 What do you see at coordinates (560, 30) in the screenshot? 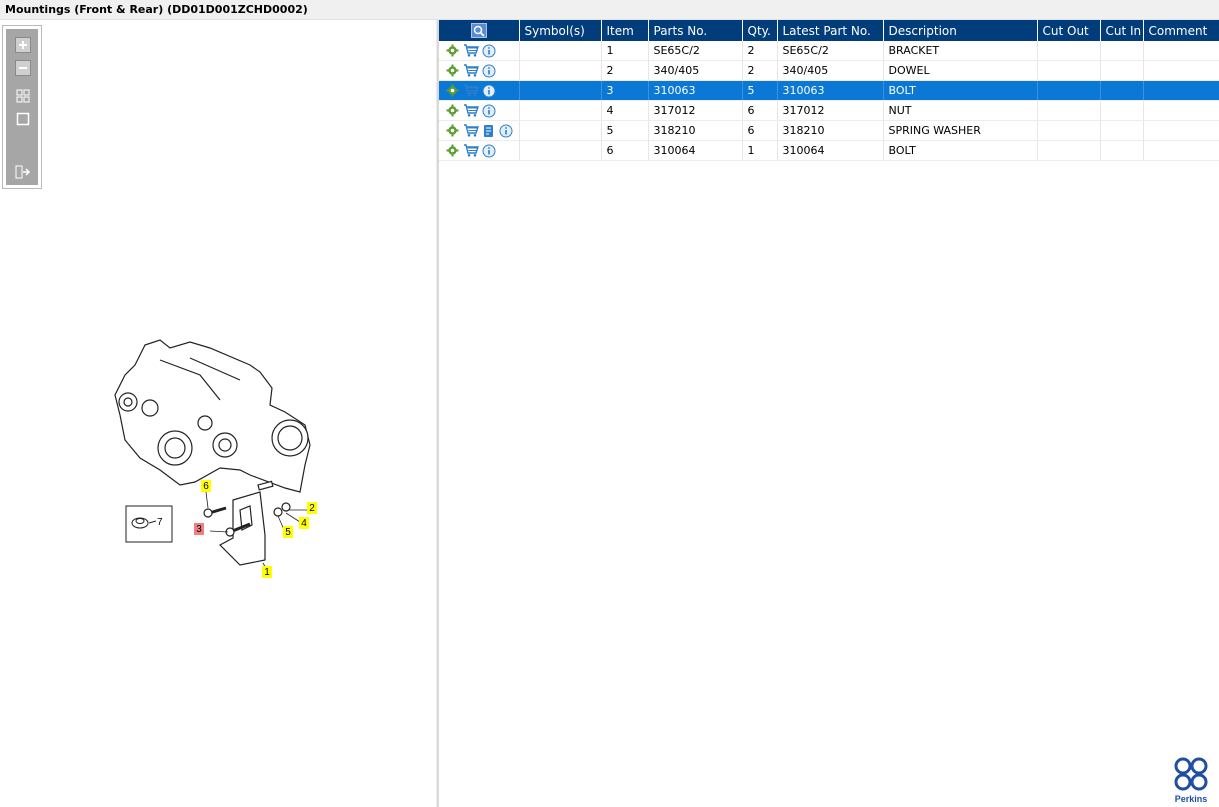
I see `header-symbols: Symbol(s)` at bounding box center [560, 30].